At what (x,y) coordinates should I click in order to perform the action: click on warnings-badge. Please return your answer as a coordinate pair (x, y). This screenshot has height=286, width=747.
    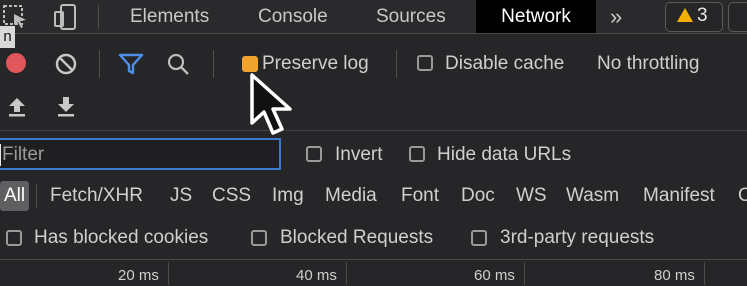
    Looking at the image, I should click on (694, 17).